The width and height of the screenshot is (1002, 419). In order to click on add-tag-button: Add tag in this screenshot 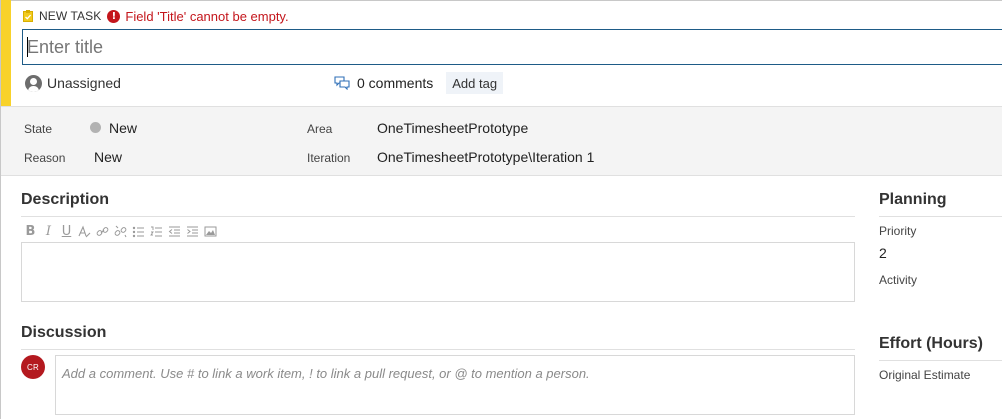, I will do `click(475, 83)`.